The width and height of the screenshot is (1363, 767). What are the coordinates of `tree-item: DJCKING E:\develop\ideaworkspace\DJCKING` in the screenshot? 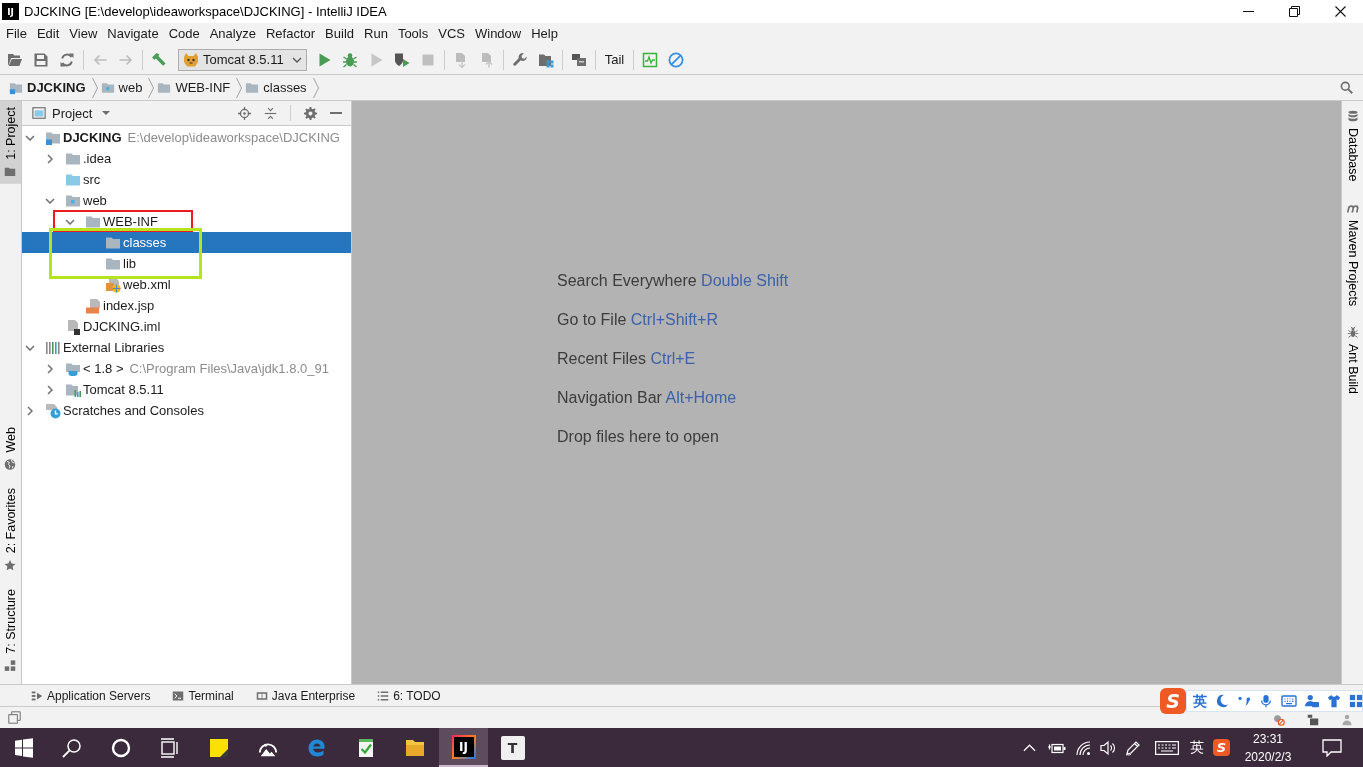 It's located at (186, 137).